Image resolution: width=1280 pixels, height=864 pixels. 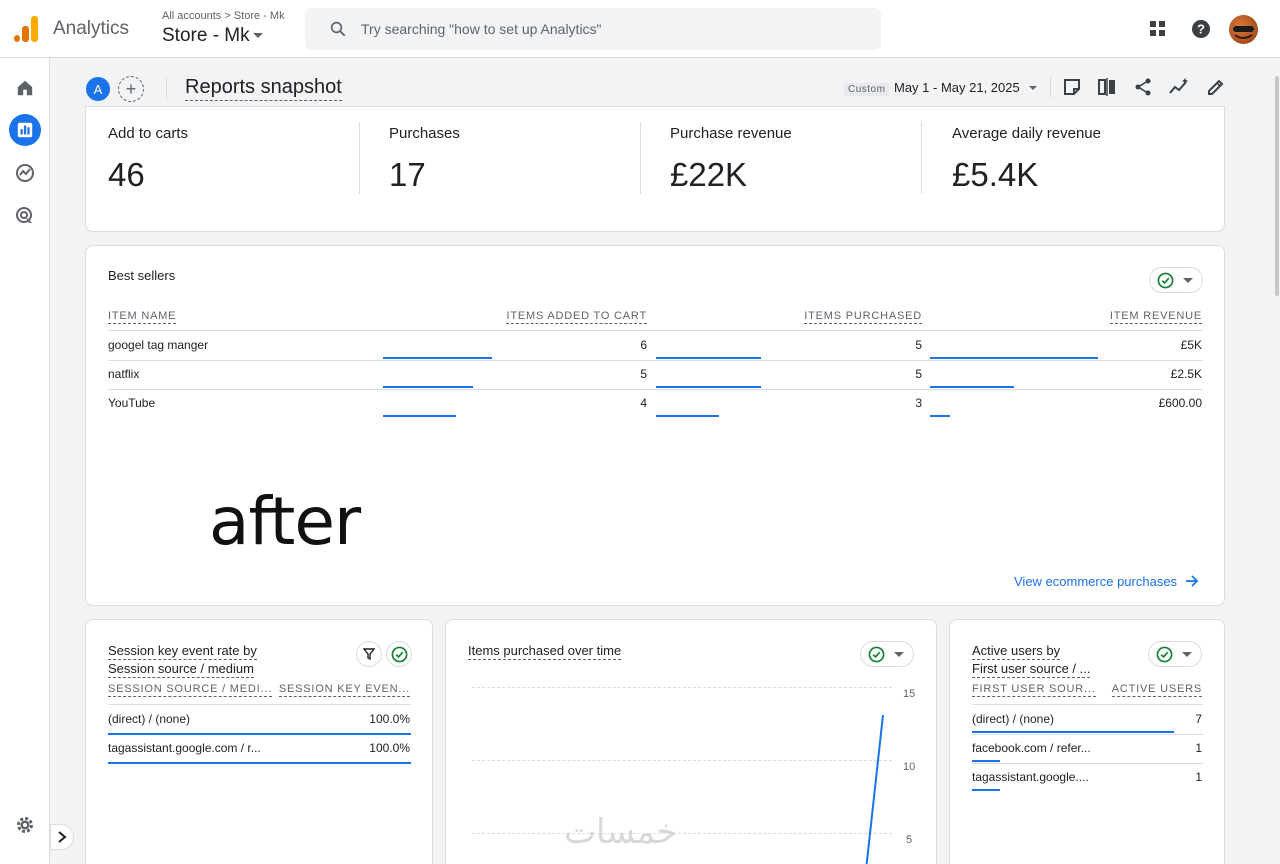 What do you see at coordinates (1191, 345) in the screenshot?
I see `item-revenue-cell: £5K` at bounding box center [1191, 345].